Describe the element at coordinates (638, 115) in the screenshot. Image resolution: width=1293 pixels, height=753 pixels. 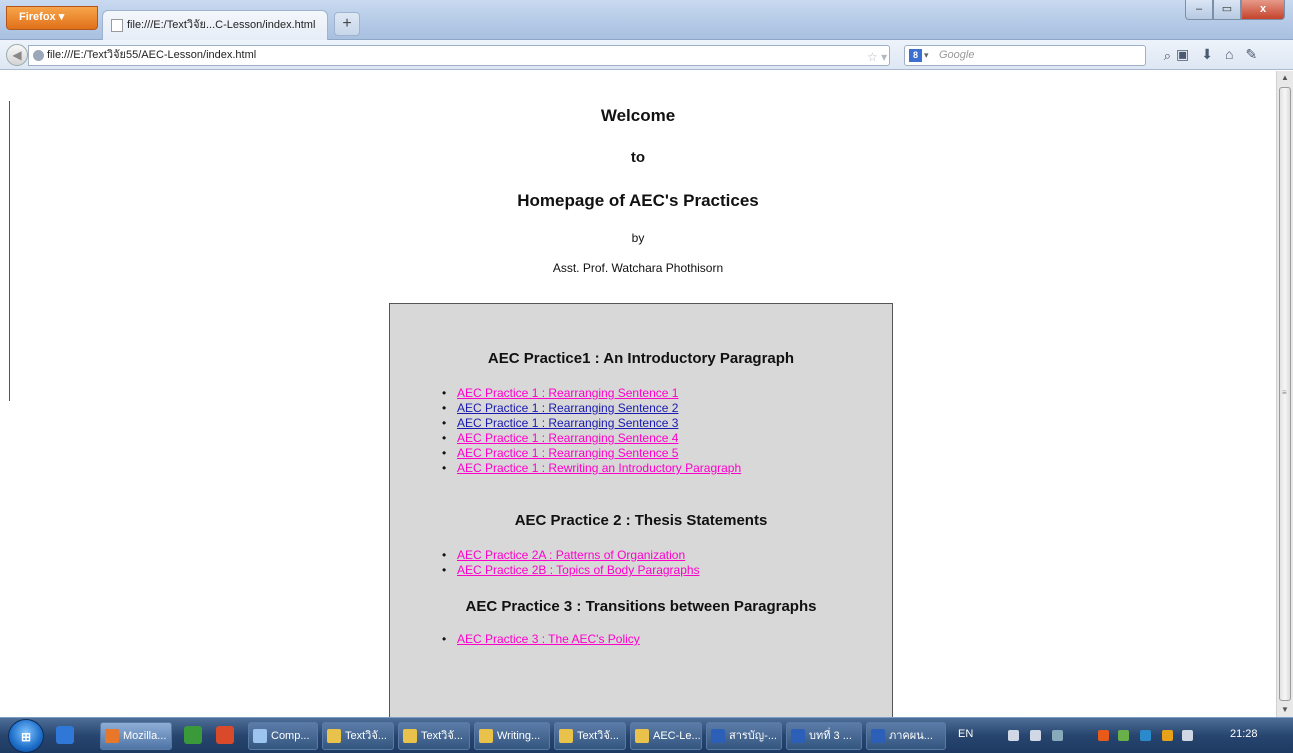
I see `heading-welcome: Welcome` at that location.